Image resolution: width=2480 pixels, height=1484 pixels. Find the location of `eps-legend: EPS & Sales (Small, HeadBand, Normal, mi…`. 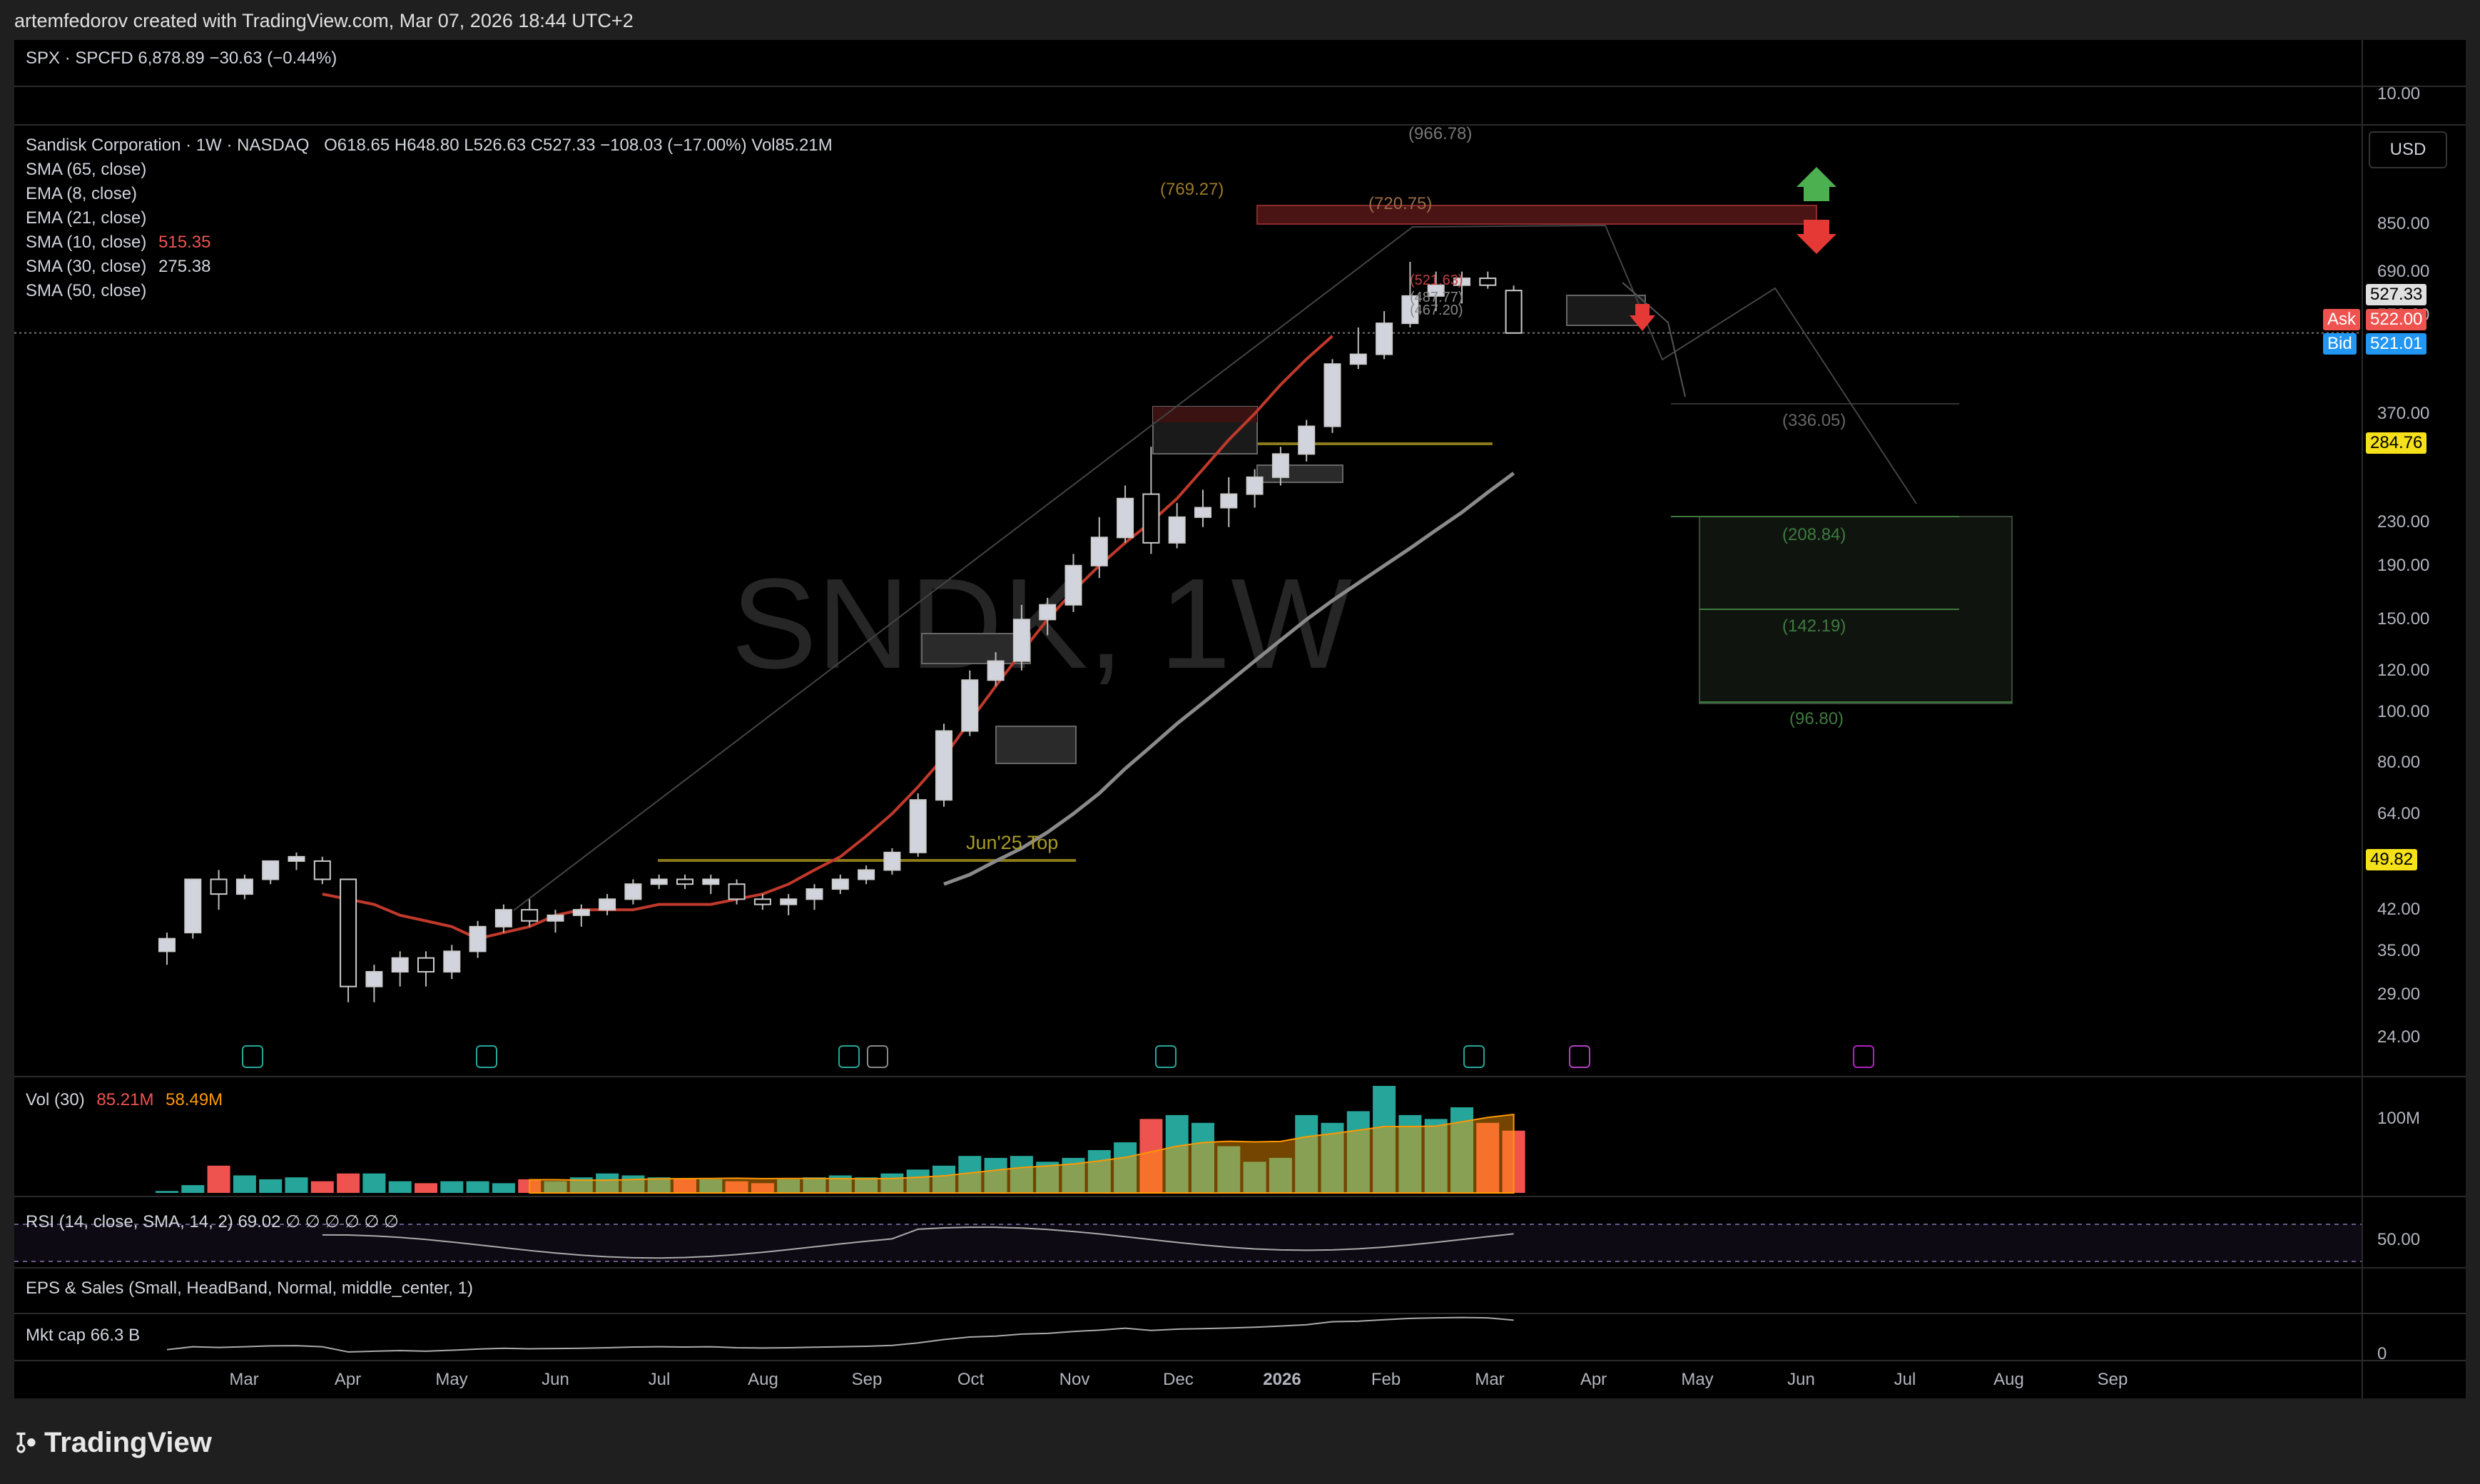

eps-legend: EPS & Sales (Small, HeadBand, Normal, mi… is located at coordinates (249, 1288).